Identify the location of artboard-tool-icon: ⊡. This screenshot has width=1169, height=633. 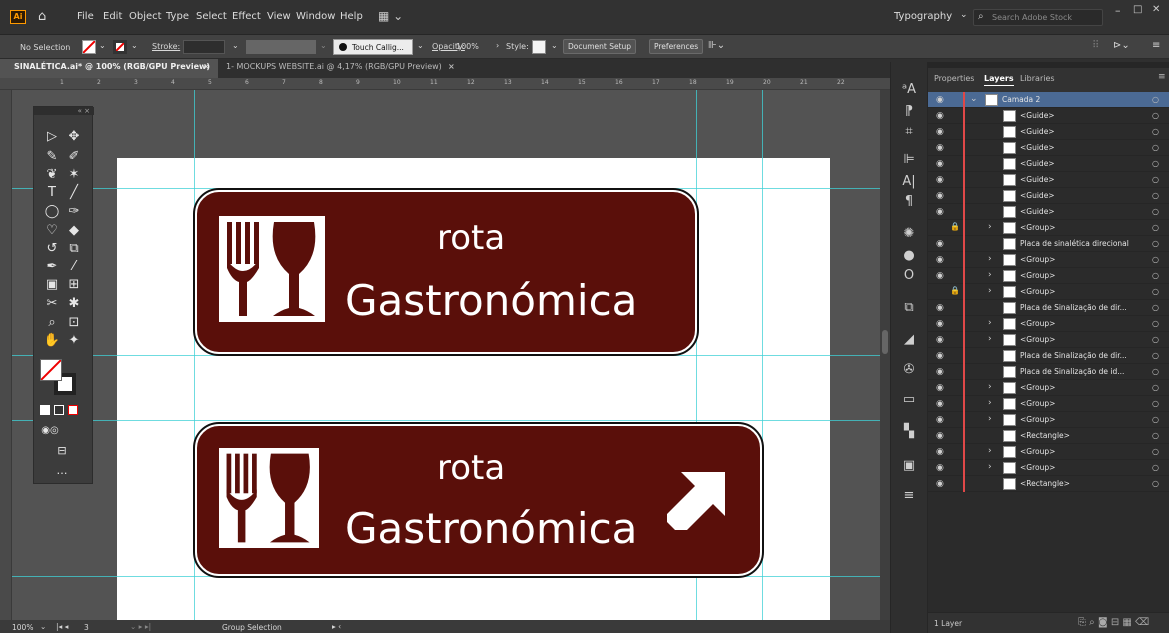
(74, 323).